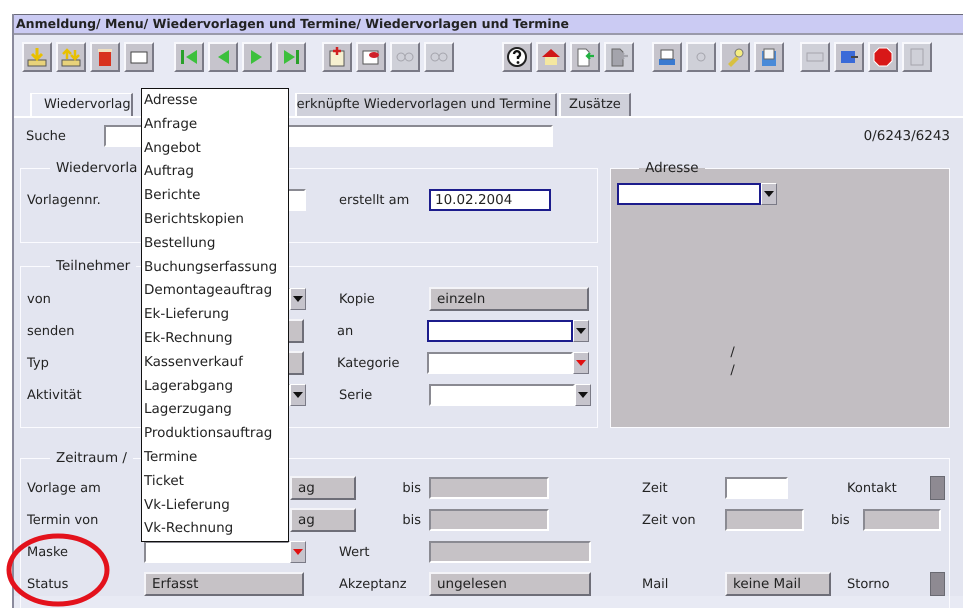  I want to click on value-button: einzeln, so click(509, 299).